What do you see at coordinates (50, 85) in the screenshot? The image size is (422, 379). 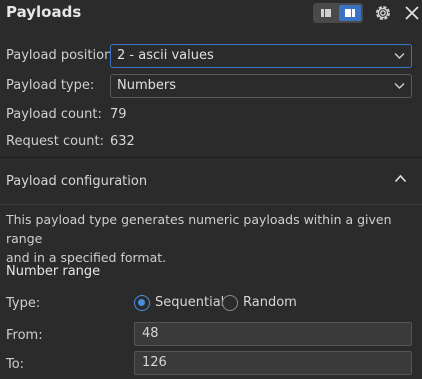 I see `payload-type-label: Payload type:` at bounding box center [50, 85].